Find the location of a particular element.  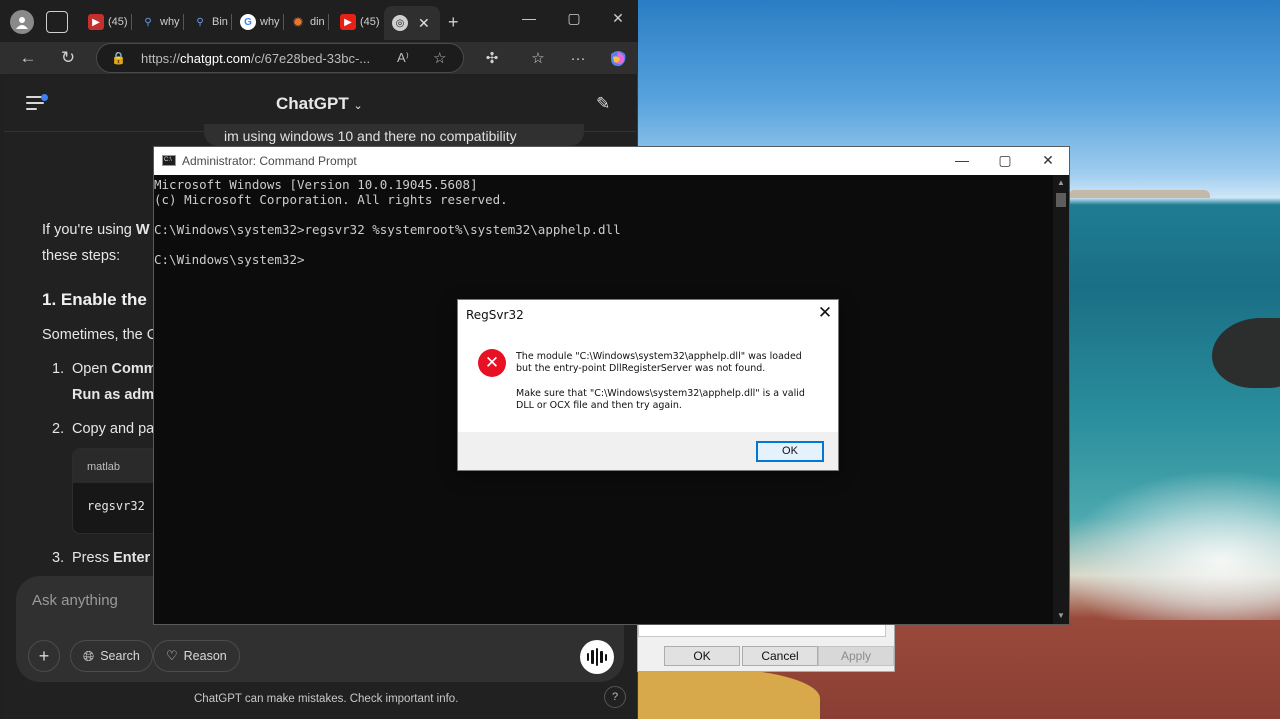

address-prefix: https:// is located at coordinates (161, 58).